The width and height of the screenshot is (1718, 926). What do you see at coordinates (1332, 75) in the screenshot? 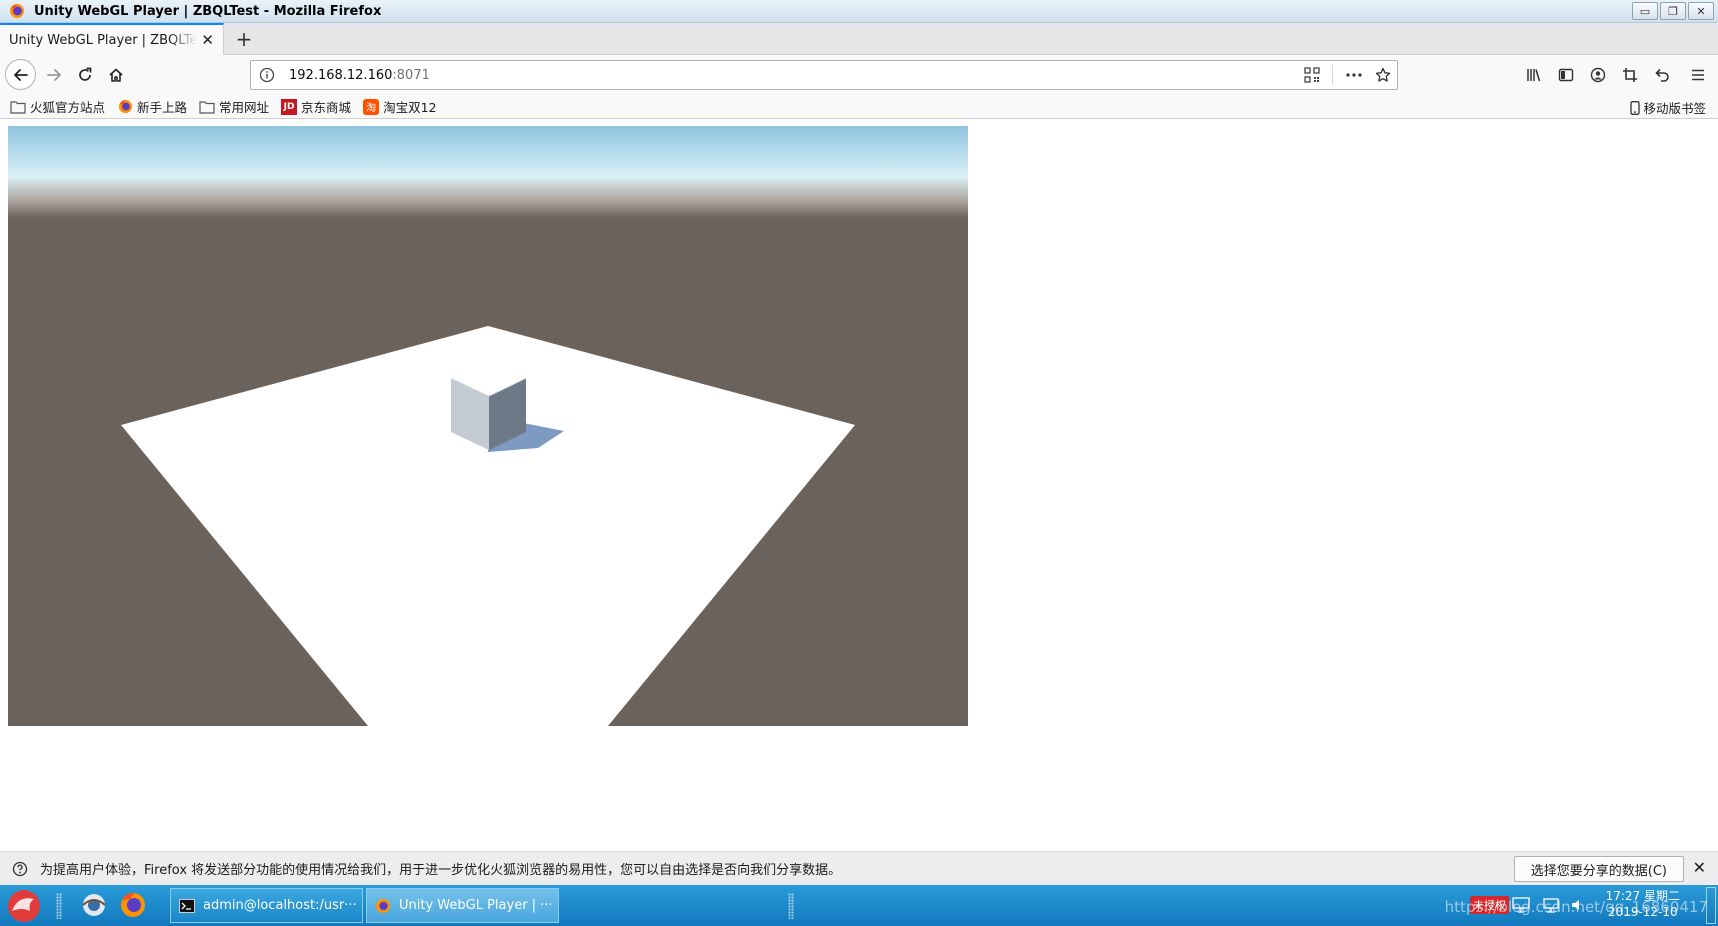
I see `url-separator` at bounding box center [1332, 75].